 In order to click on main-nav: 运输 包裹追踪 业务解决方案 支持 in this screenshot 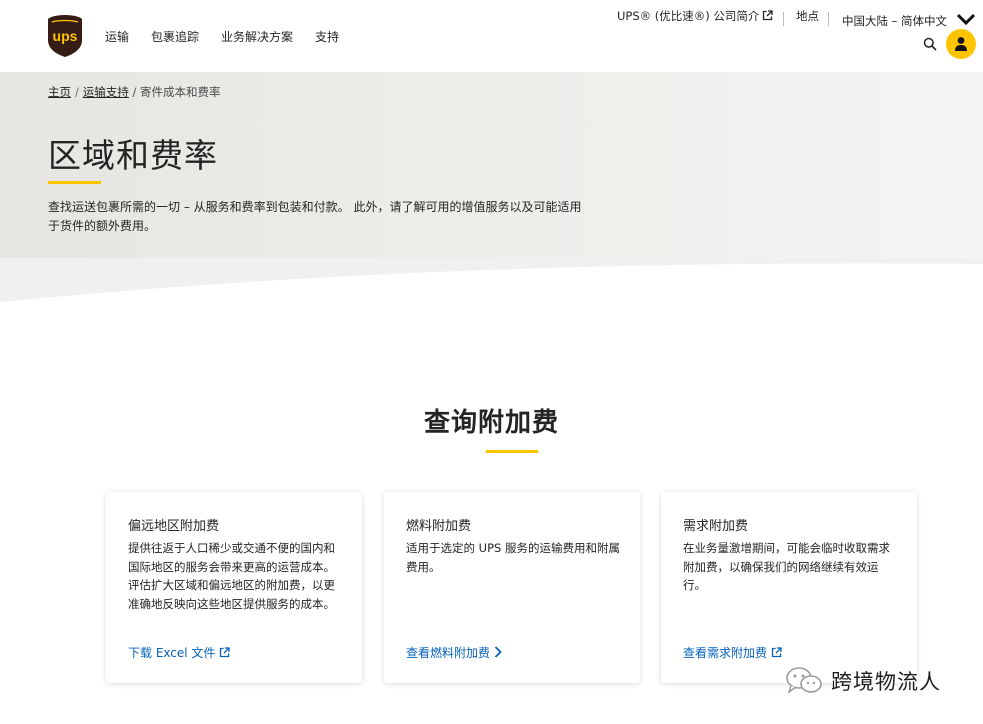, I will do `click(233, 36)`.